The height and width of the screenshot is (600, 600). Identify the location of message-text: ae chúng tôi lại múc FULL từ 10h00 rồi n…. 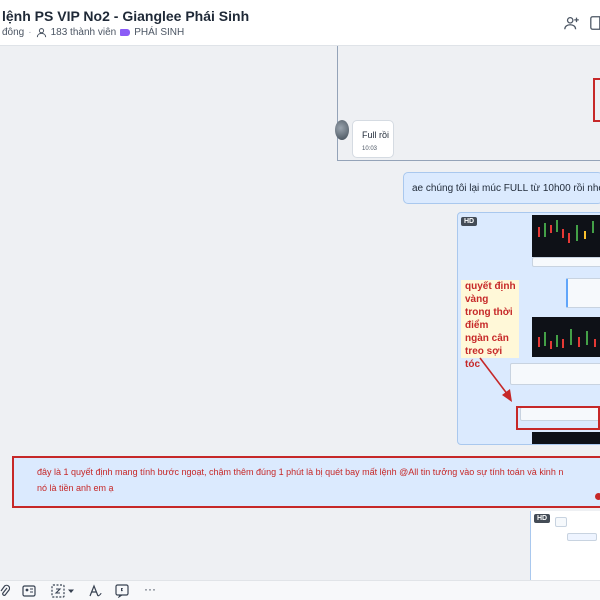
(506, 188).